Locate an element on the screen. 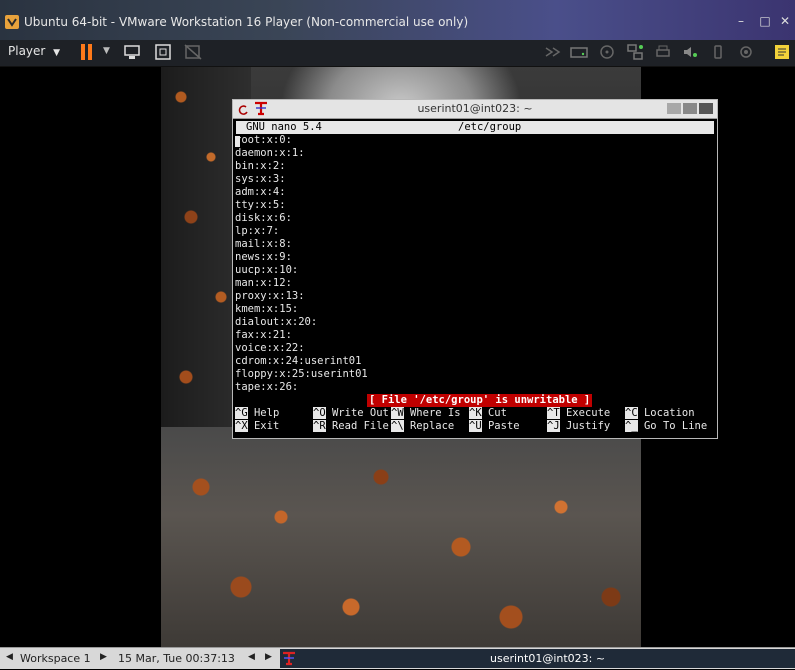  shortcut-read-file: ^R Read File is located at coordinates (351, 426).